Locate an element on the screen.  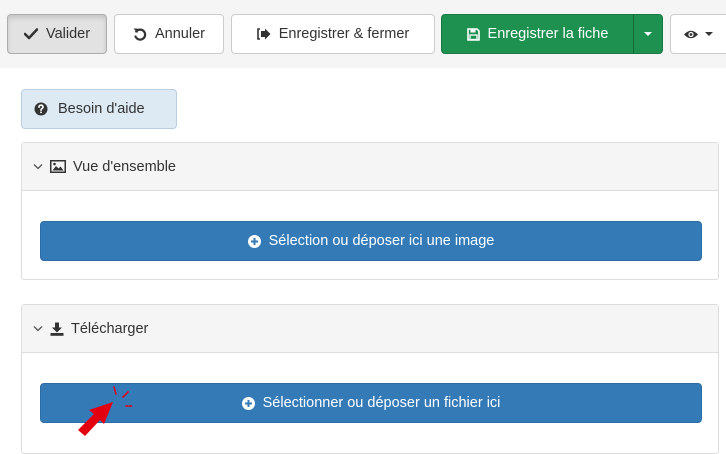
check-icon is located at coordinates (30, 34).